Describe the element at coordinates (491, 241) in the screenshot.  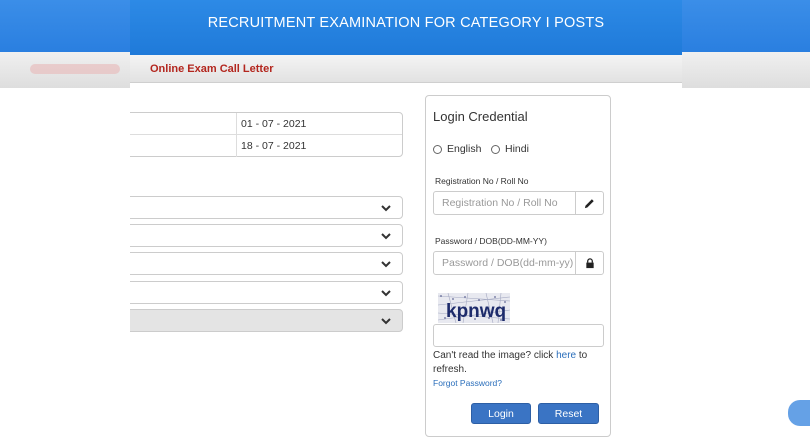
I see `password-label: Password / DOB(DD-MM-YY)` at that location.